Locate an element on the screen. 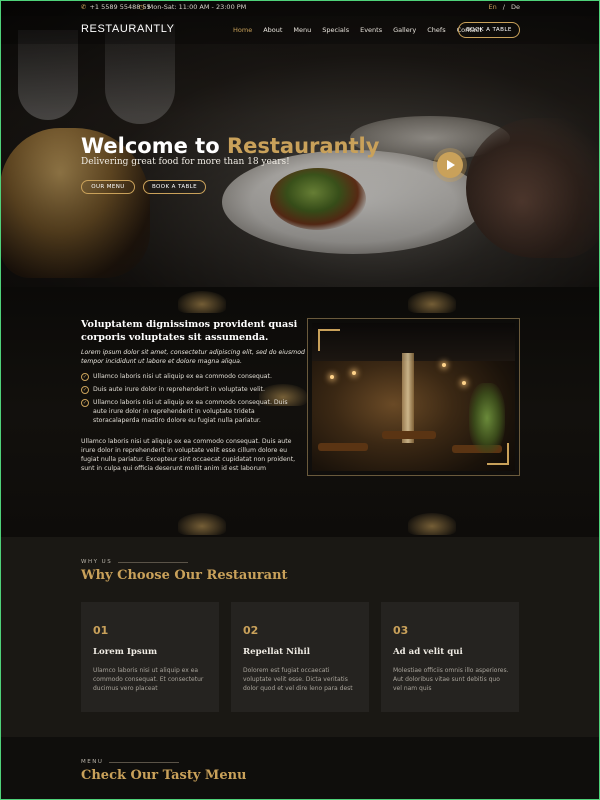  our-menu-button: OUR MENU is located at coordinates (108, 187).